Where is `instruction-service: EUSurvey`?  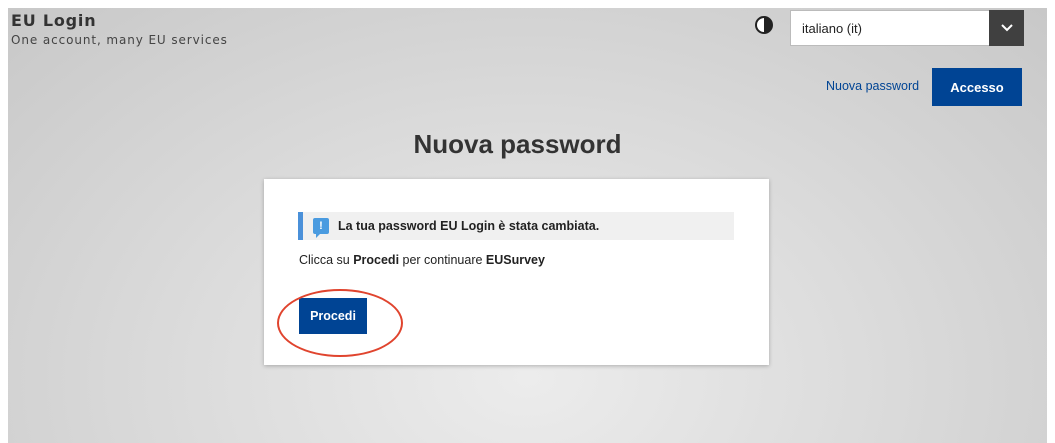
instruction-service: EUSurvey is located at coordinates (515, 260).